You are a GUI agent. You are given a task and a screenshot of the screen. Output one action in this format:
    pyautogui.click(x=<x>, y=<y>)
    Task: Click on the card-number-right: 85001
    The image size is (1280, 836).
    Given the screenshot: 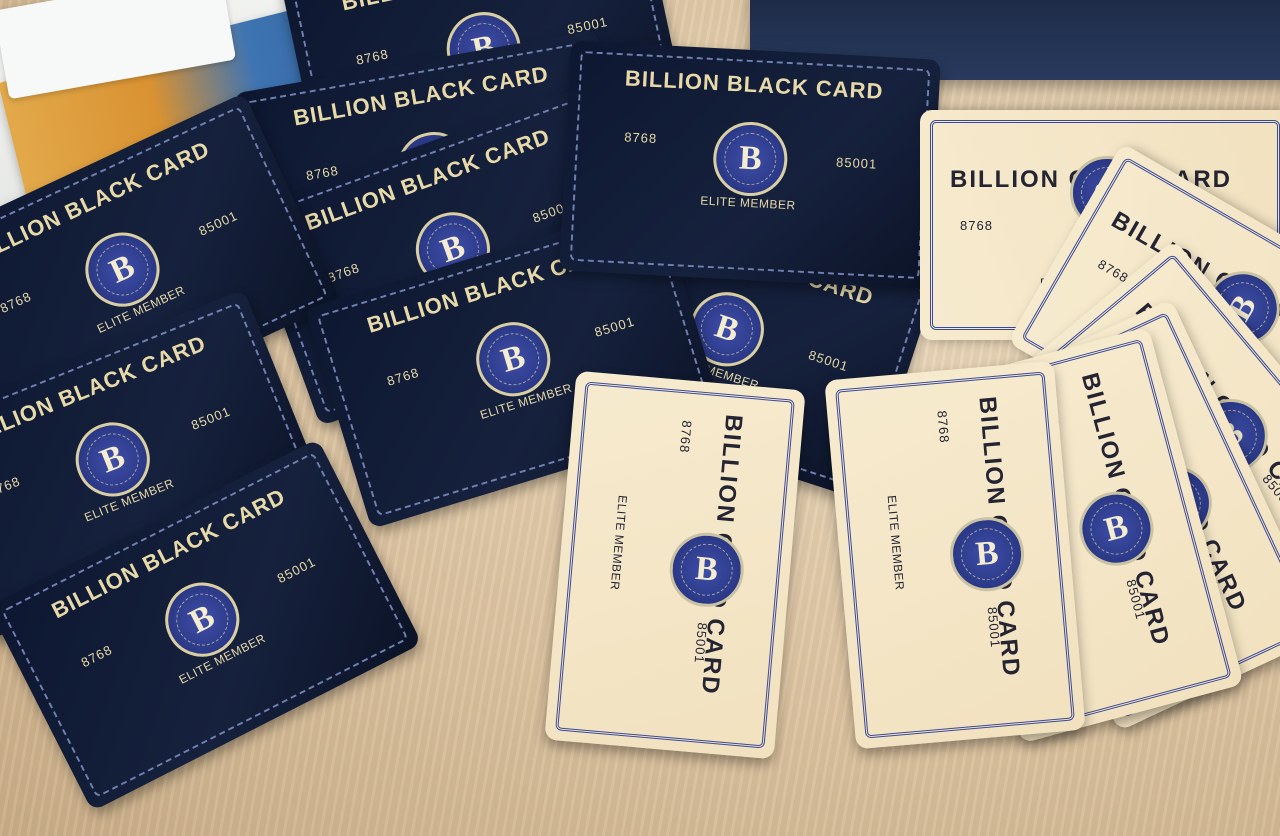 What is the action you would take?
    pyautogui.click(x=856, y=163)
    